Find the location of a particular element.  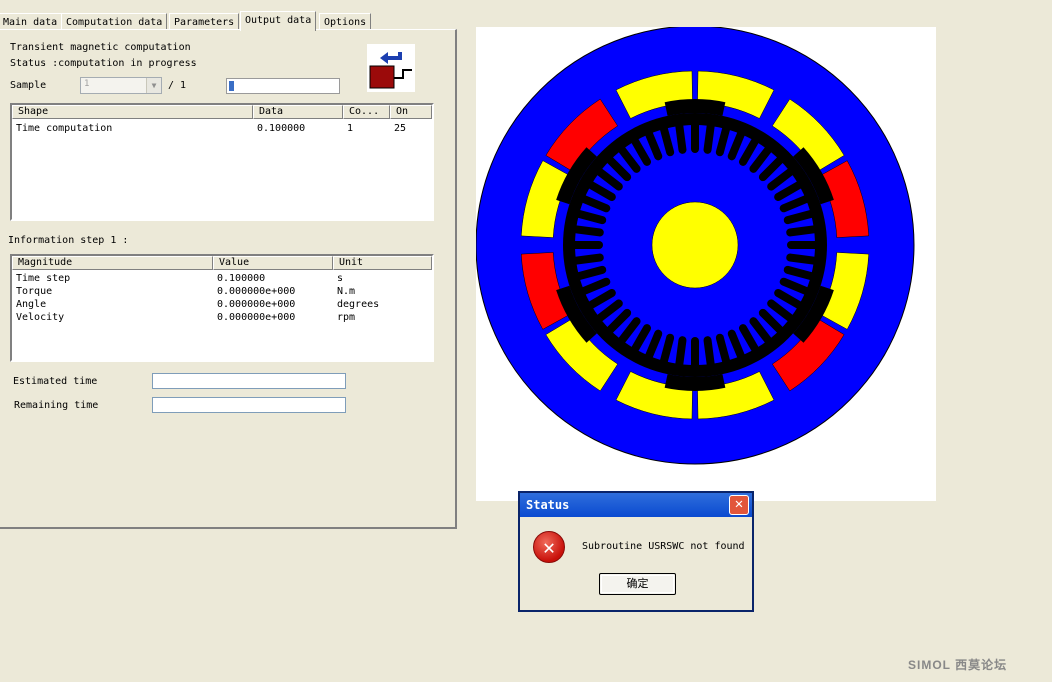

table-row: Time step 0.100000 s is located at coordinates (222, 278).